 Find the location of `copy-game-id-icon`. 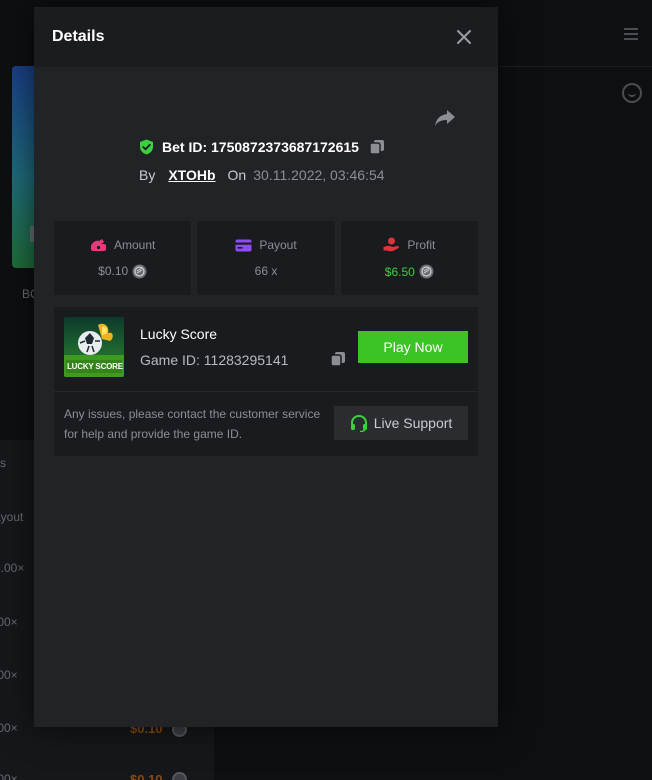

copy-game-id-icon is located at coordinates (338, 359).